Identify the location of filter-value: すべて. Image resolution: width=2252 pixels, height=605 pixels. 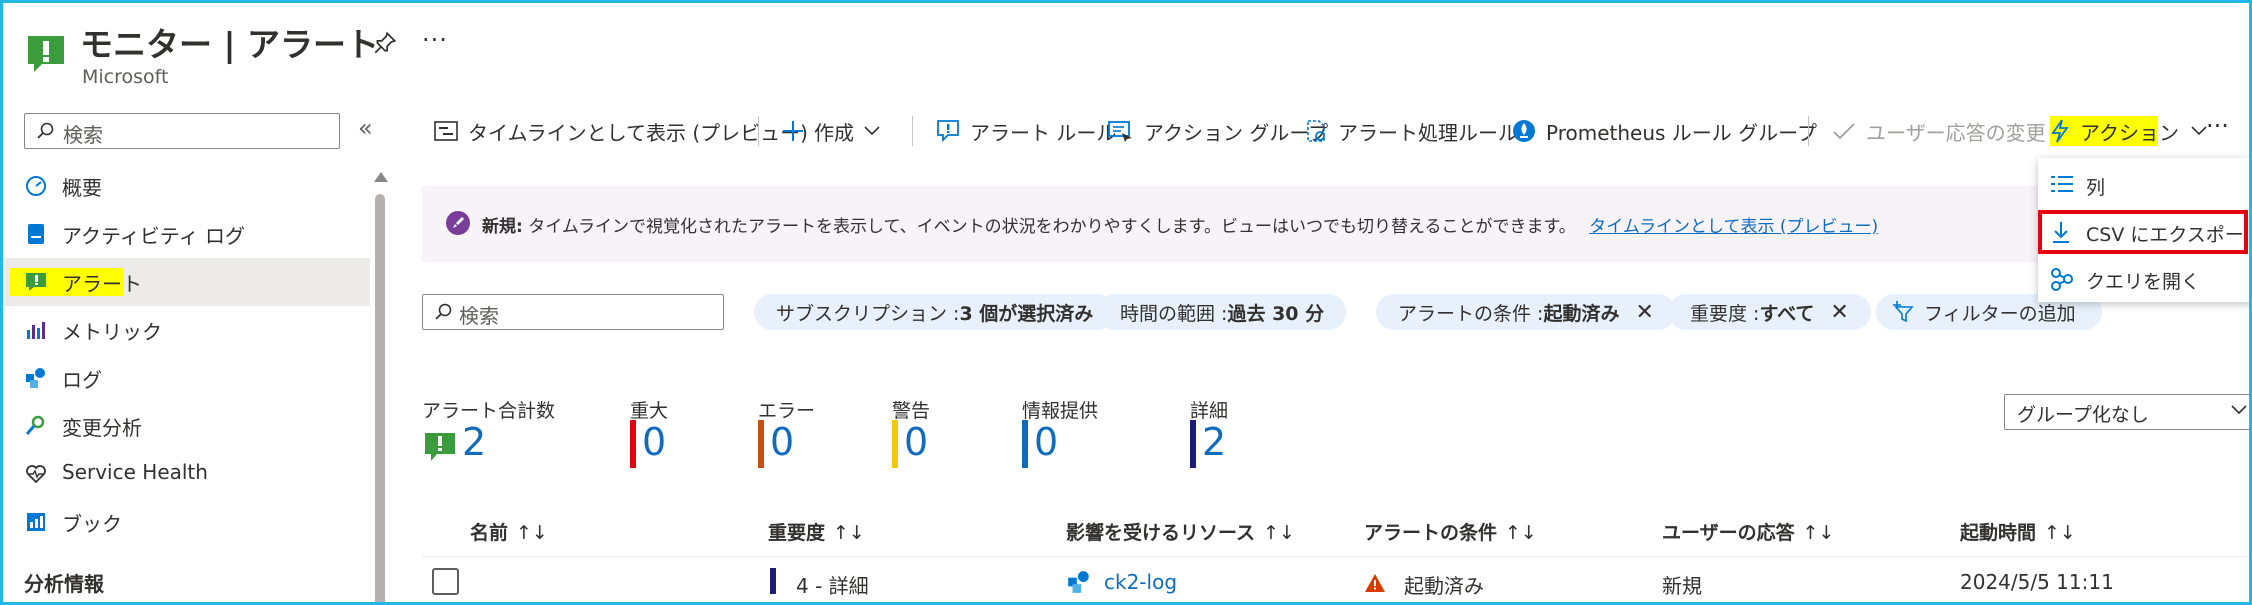
(1787, 313).